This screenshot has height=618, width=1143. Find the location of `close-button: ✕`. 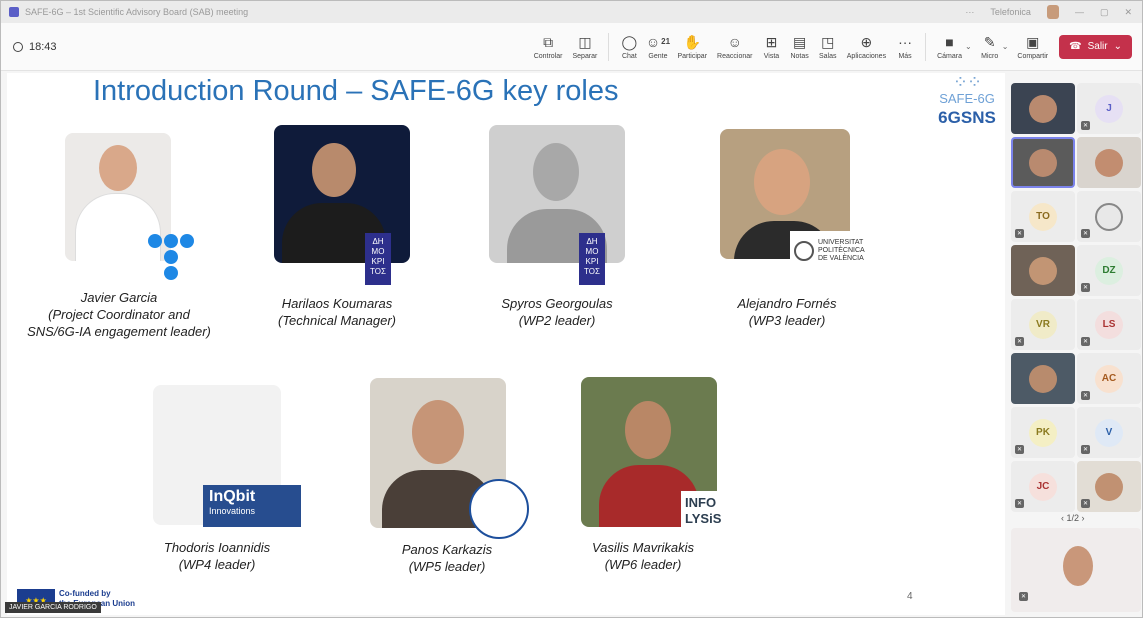

close-button: ✕ is located at coordinates (1128, 12).